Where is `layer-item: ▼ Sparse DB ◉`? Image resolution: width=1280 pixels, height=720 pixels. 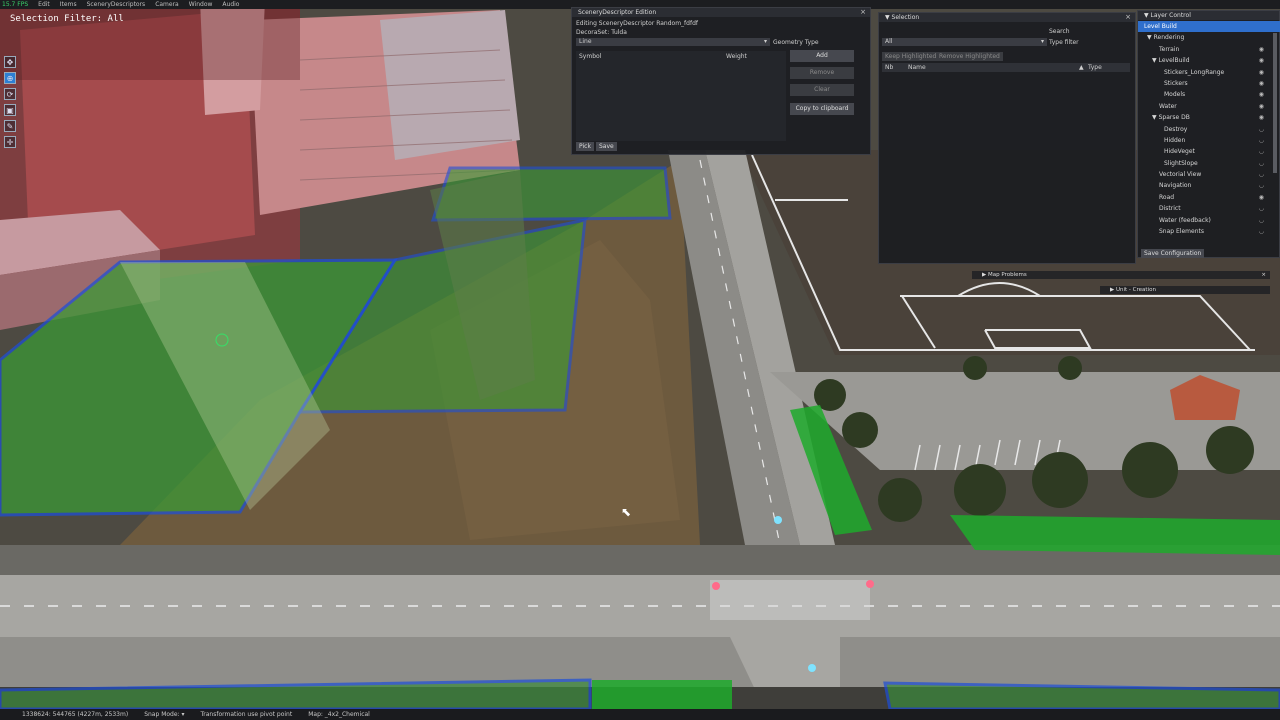 layer-item: ▼ Sparse DB ◉ is located at coordinates (1209, 117).